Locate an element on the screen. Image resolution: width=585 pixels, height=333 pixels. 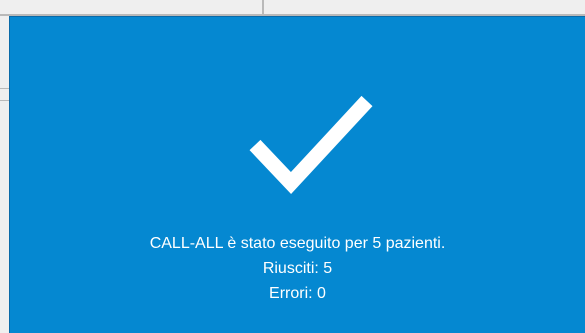
error-count: Errori: 0 is located at coordinates (297, 293).